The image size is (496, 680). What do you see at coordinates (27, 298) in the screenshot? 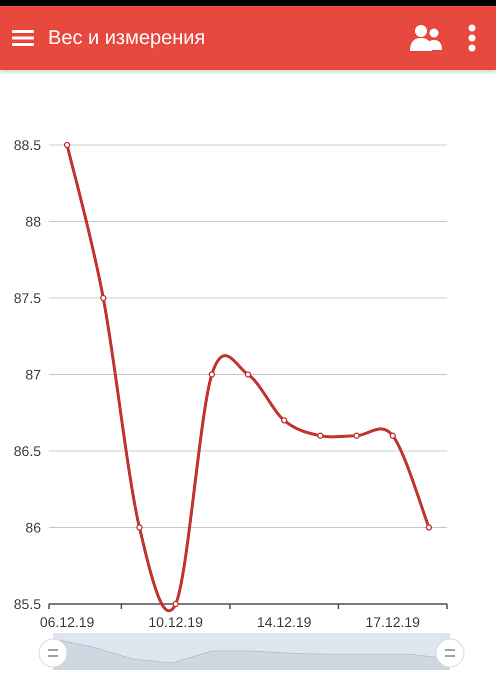
I see `y-axis-label: 87.5` at bounding box center [27, 298].